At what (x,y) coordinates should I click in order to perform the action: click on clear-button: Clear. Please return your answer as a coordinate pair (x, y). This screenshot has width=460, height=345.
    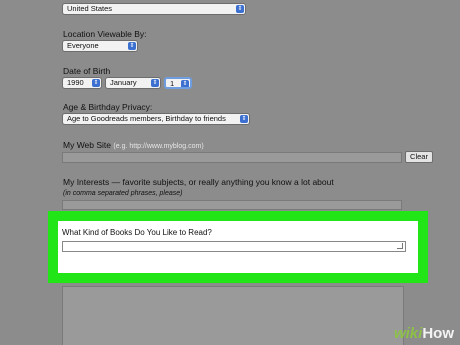
    Looking at the image, I should click on (419, 157).